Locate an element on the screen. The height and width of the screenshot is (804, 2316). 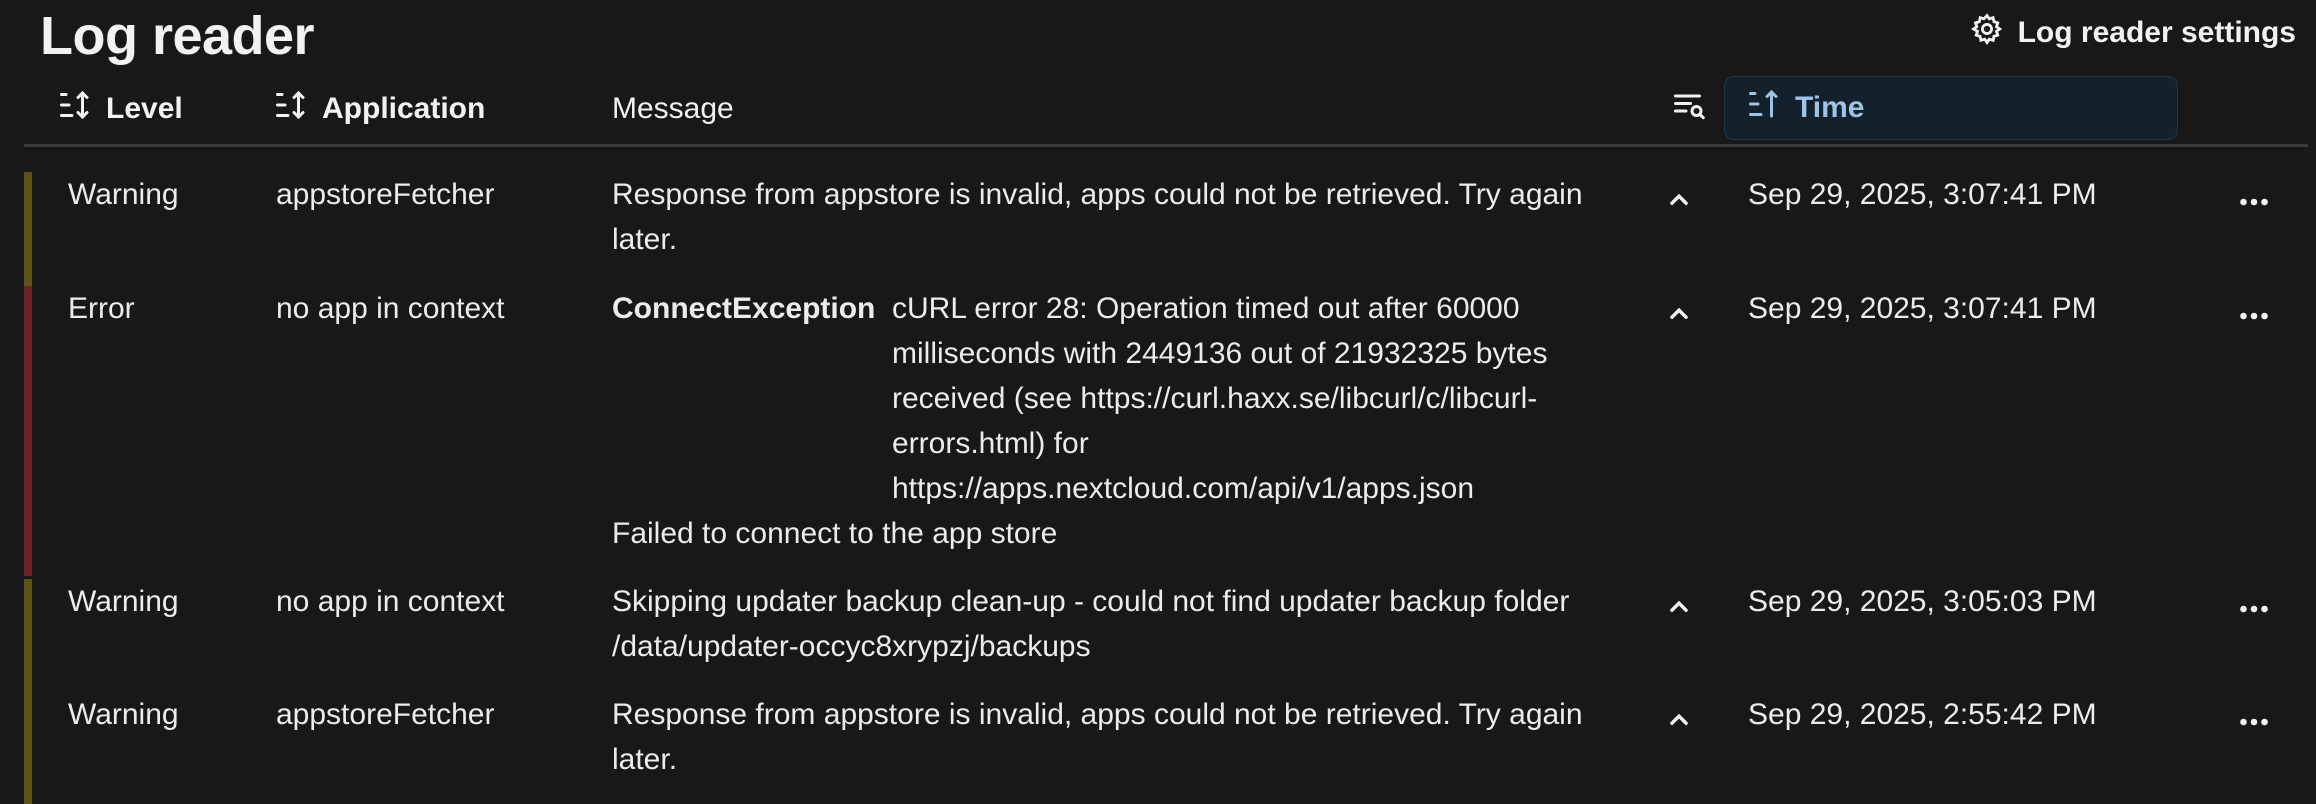
filter-search-icon is located at coordinates (1689, 109).